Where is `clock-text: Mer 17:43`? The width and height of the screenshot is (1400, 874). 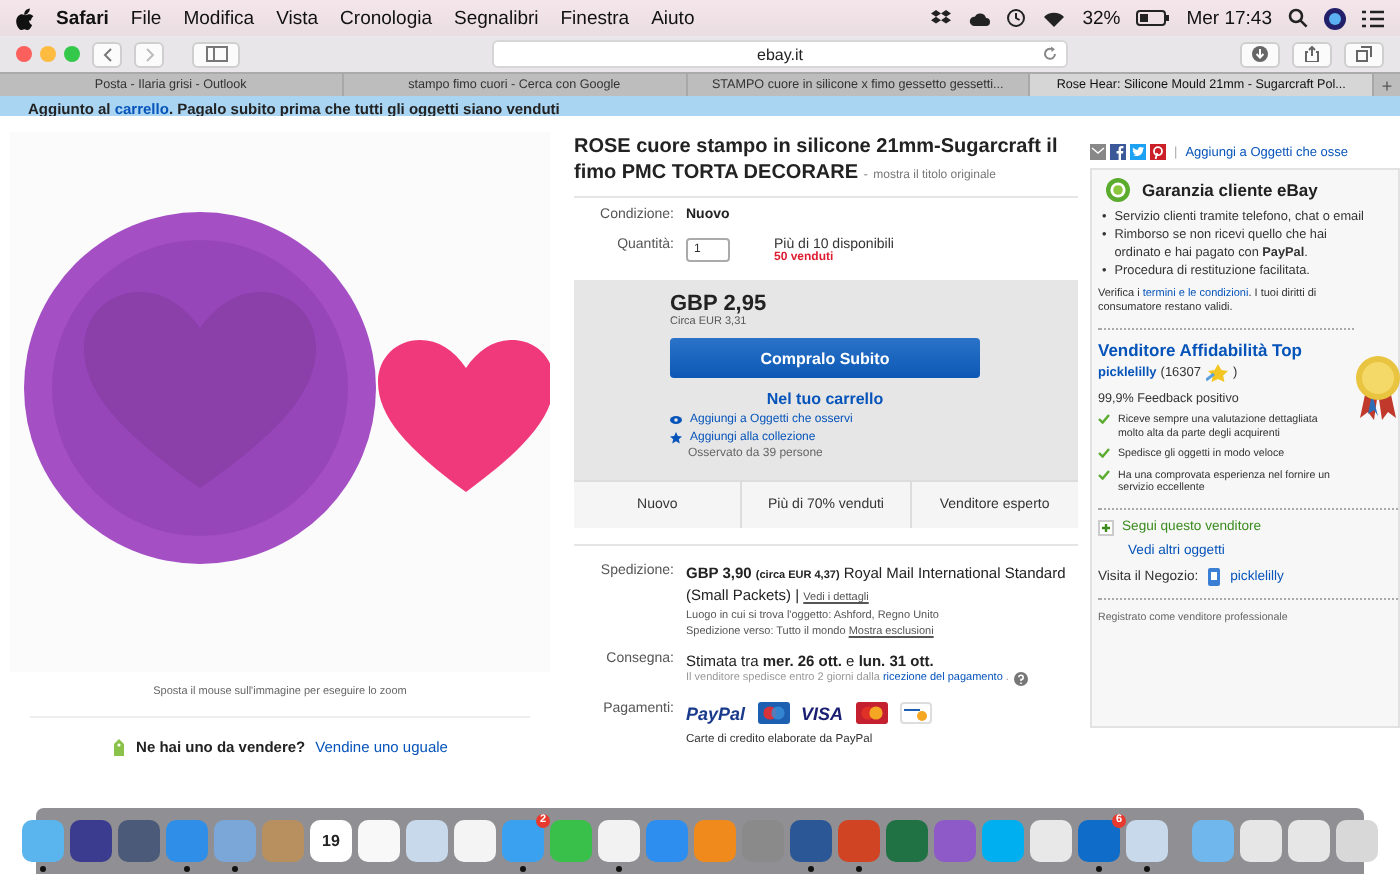 clock-text: Mer 17:43 is located at coordinates (1229, 18).